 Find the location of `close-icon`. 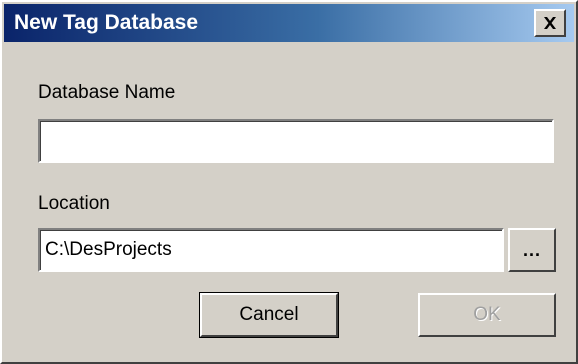

close-icon is located at coordinates (550, 23).